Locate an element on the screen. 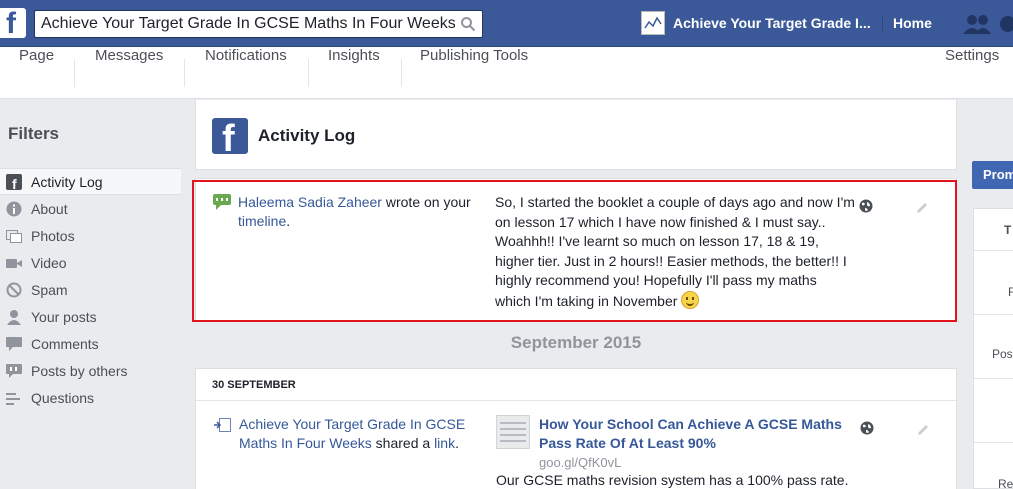 Image resolution: width=1013 pixels, height=489 pixels. filter-label: Comments is located at coordinates (65, 344).